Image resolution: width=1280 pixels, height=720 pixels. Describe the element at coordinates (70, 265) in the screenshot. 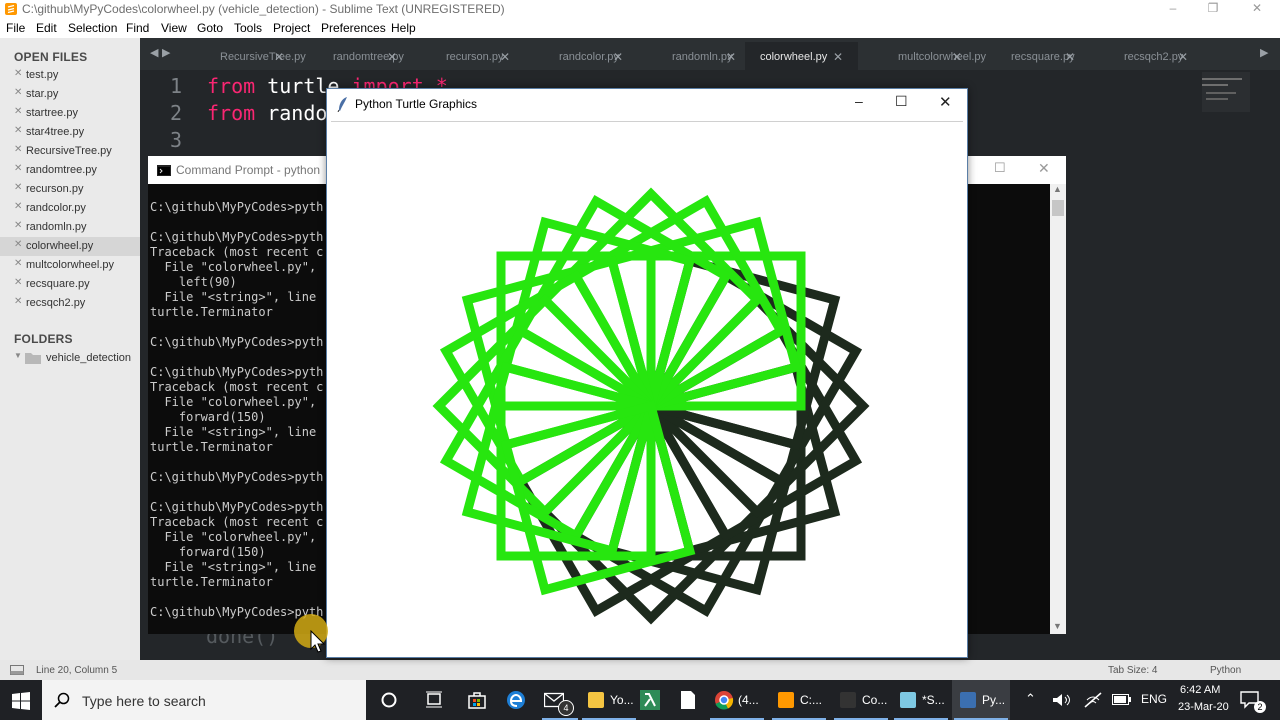

I see `sidebar-file-item: ✕ multcolorwheel.py` at that location.